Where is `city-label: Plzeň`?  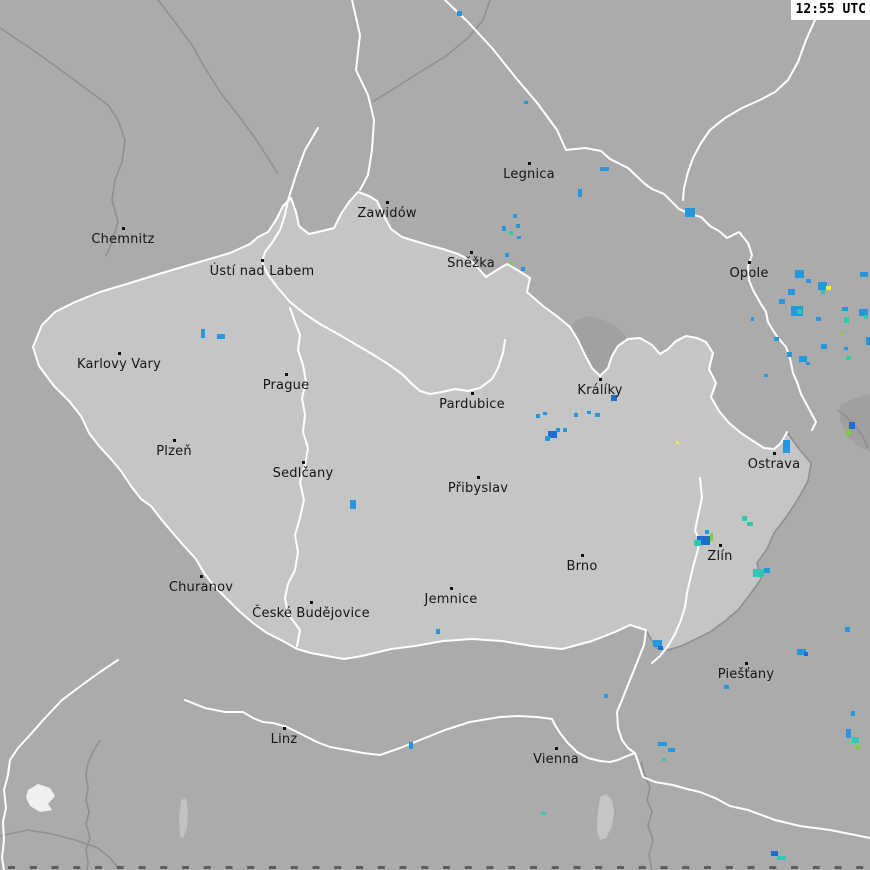
city-label: Plzeň is located at coordinates (174, 451).